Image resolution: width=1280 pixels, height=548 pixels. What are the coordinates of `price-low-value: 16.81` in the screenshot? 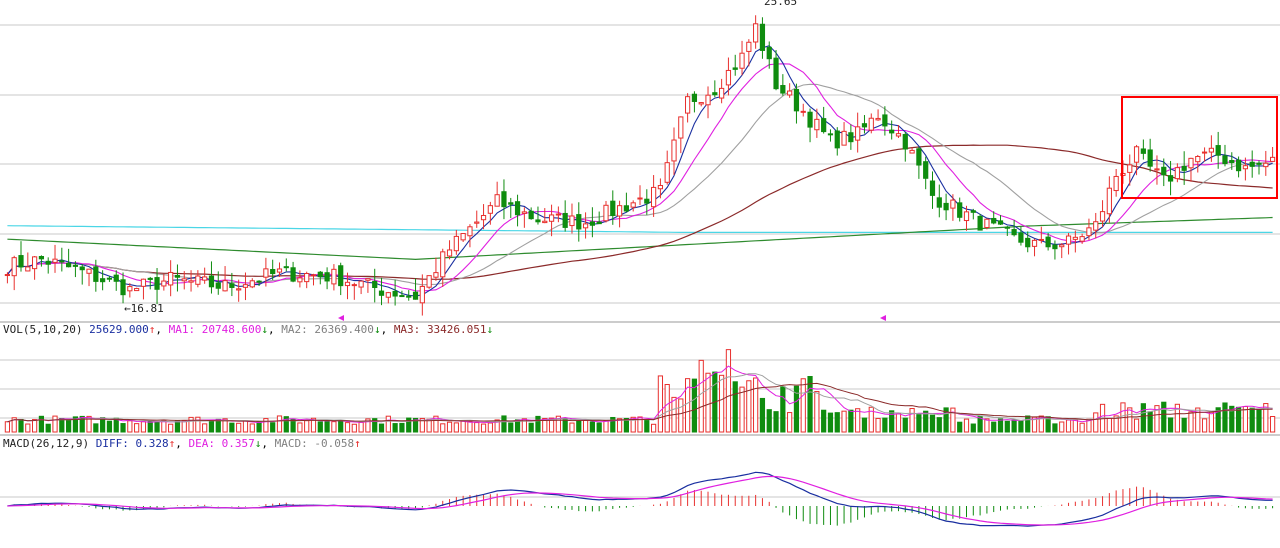 It's located at (147, 308).